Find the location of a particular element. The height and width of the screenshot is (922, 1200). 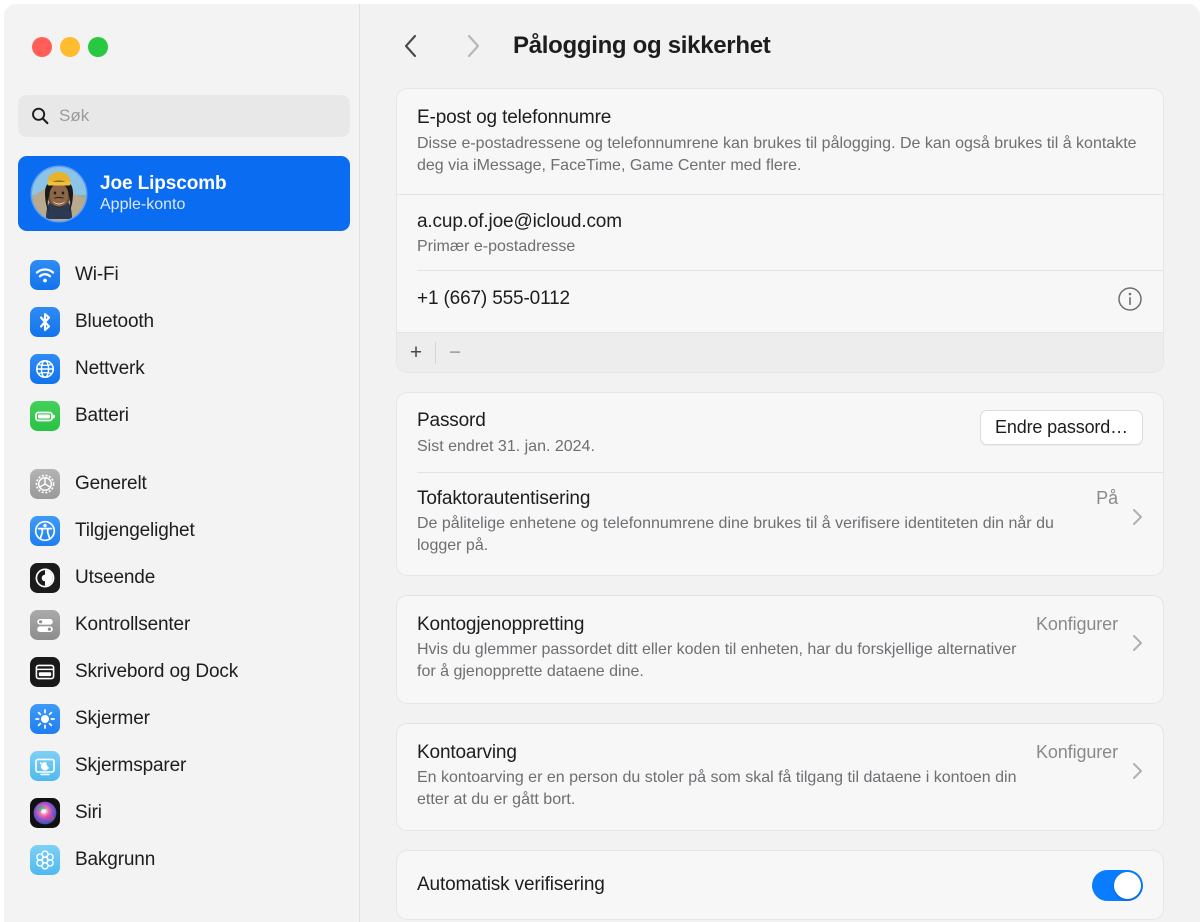

remove-button: − is located at coordinates (455, 352).